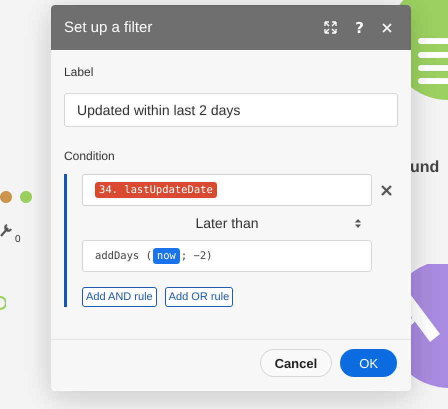 This screenshot has width=448, height=409. I want to click on expression-text: ; −2), so click(196, 256).